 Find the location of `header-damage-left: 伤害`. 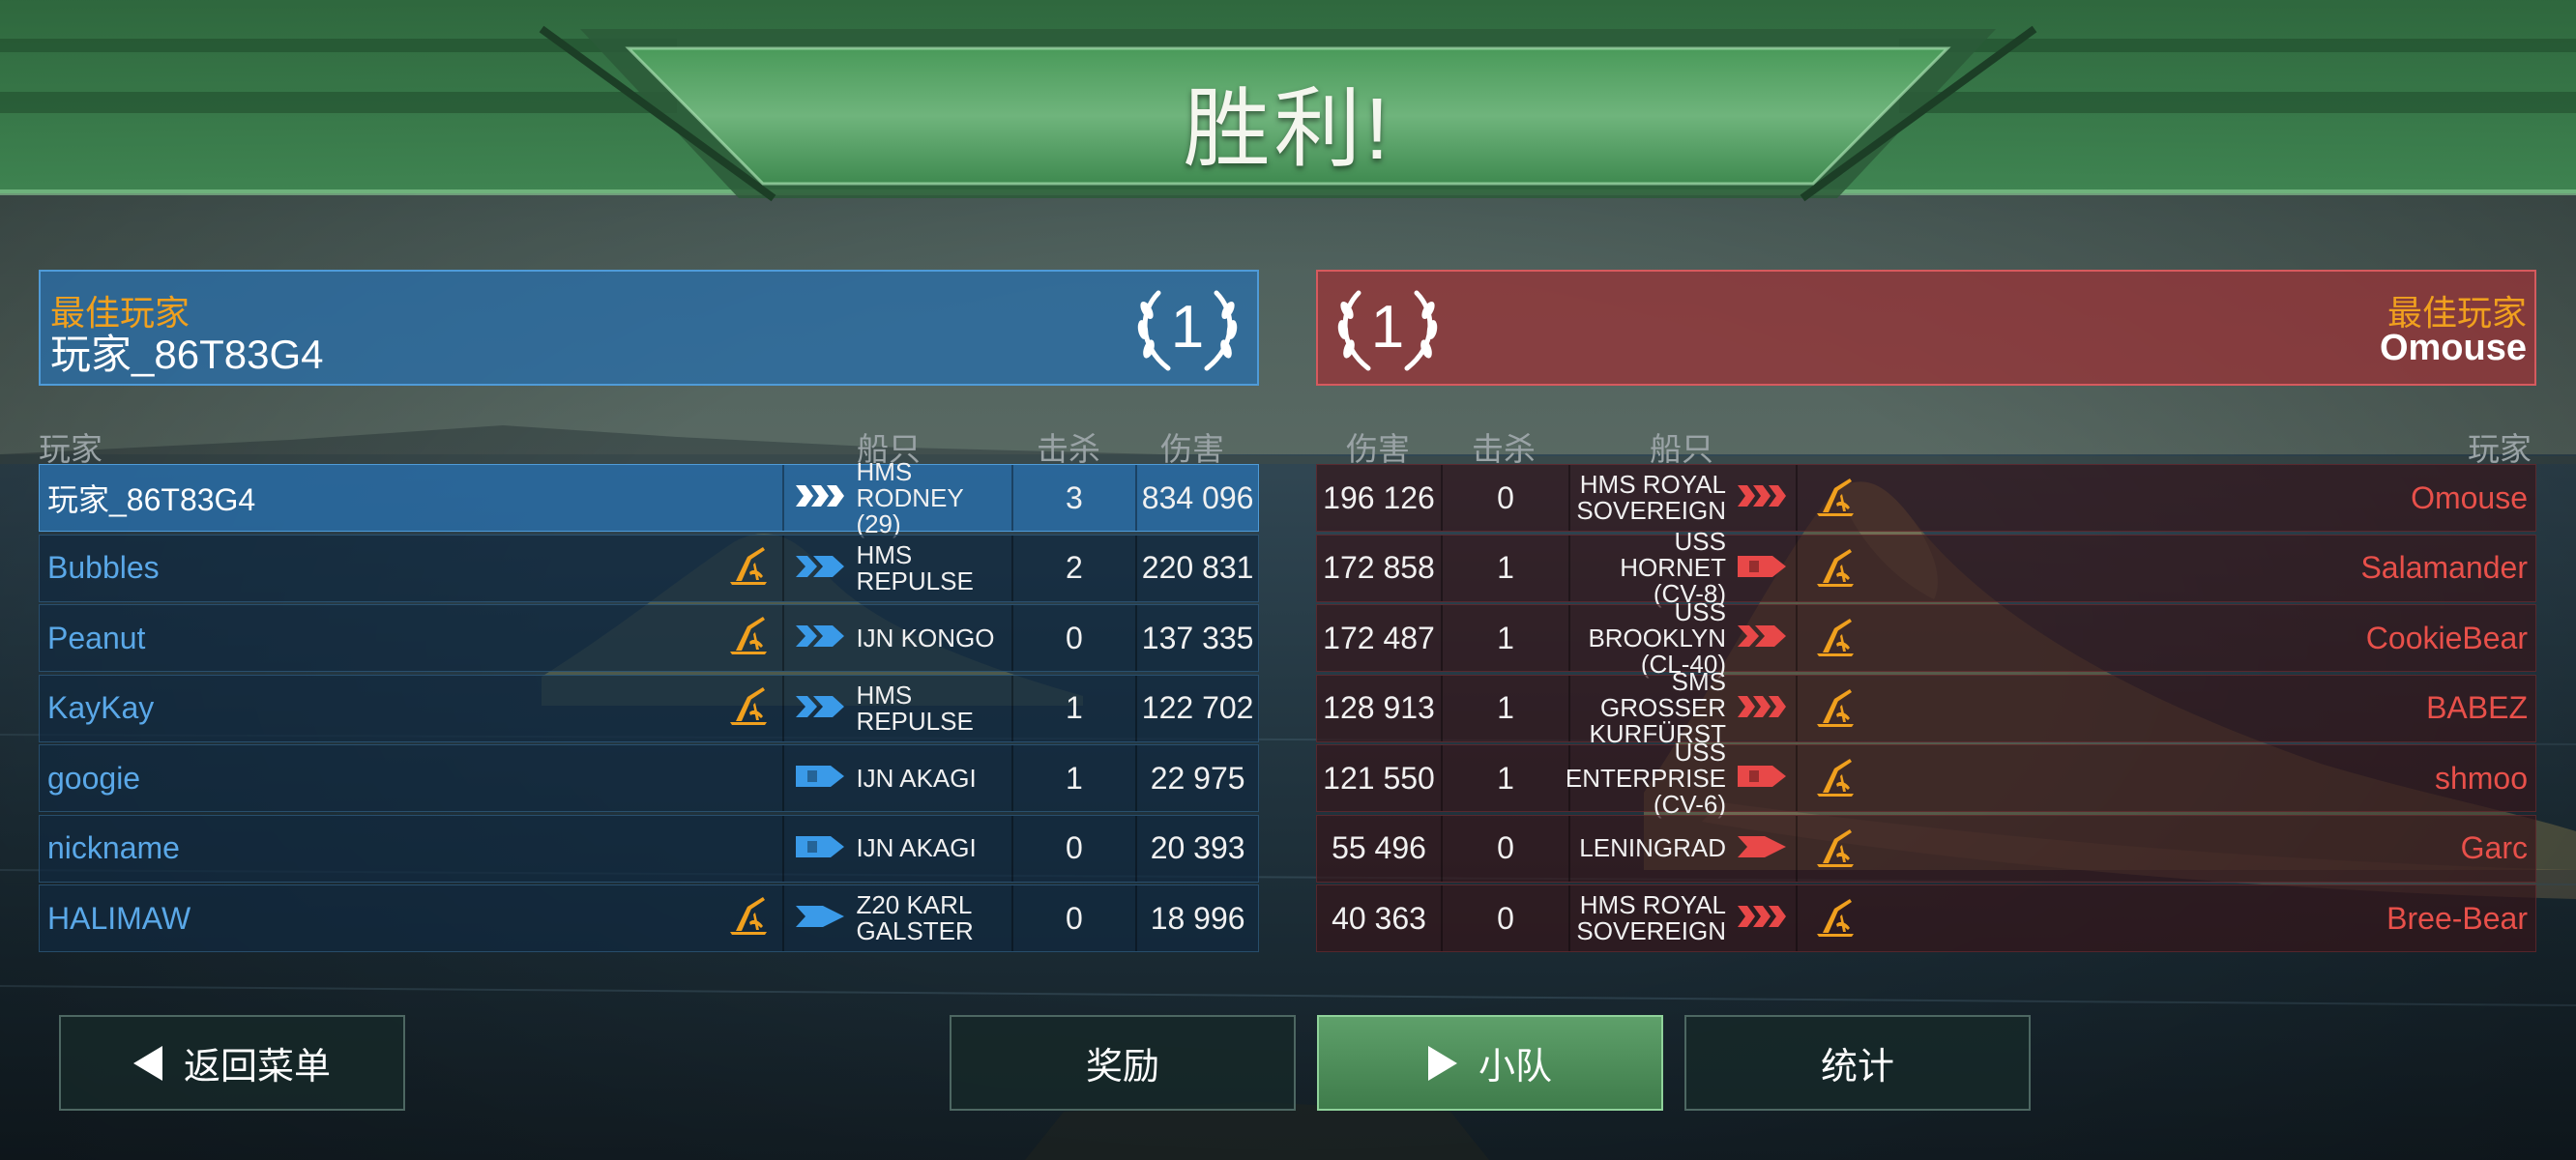

header-damage-left: 伤害 is located at coordinates (1192, 449).